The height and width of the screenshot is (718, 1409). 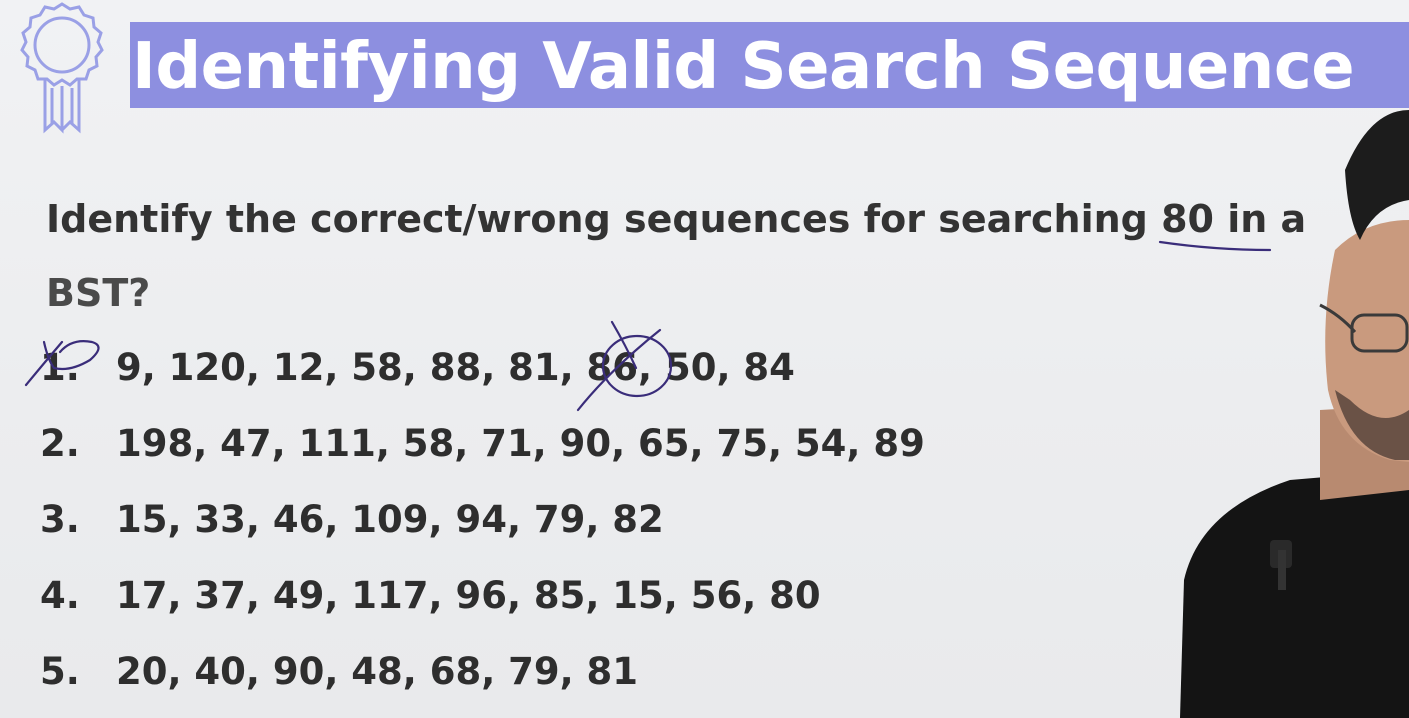 I want to click on list-item: 3. 15, 33, 46, 109, 94, 79, 82, so click(x=482, y=520).